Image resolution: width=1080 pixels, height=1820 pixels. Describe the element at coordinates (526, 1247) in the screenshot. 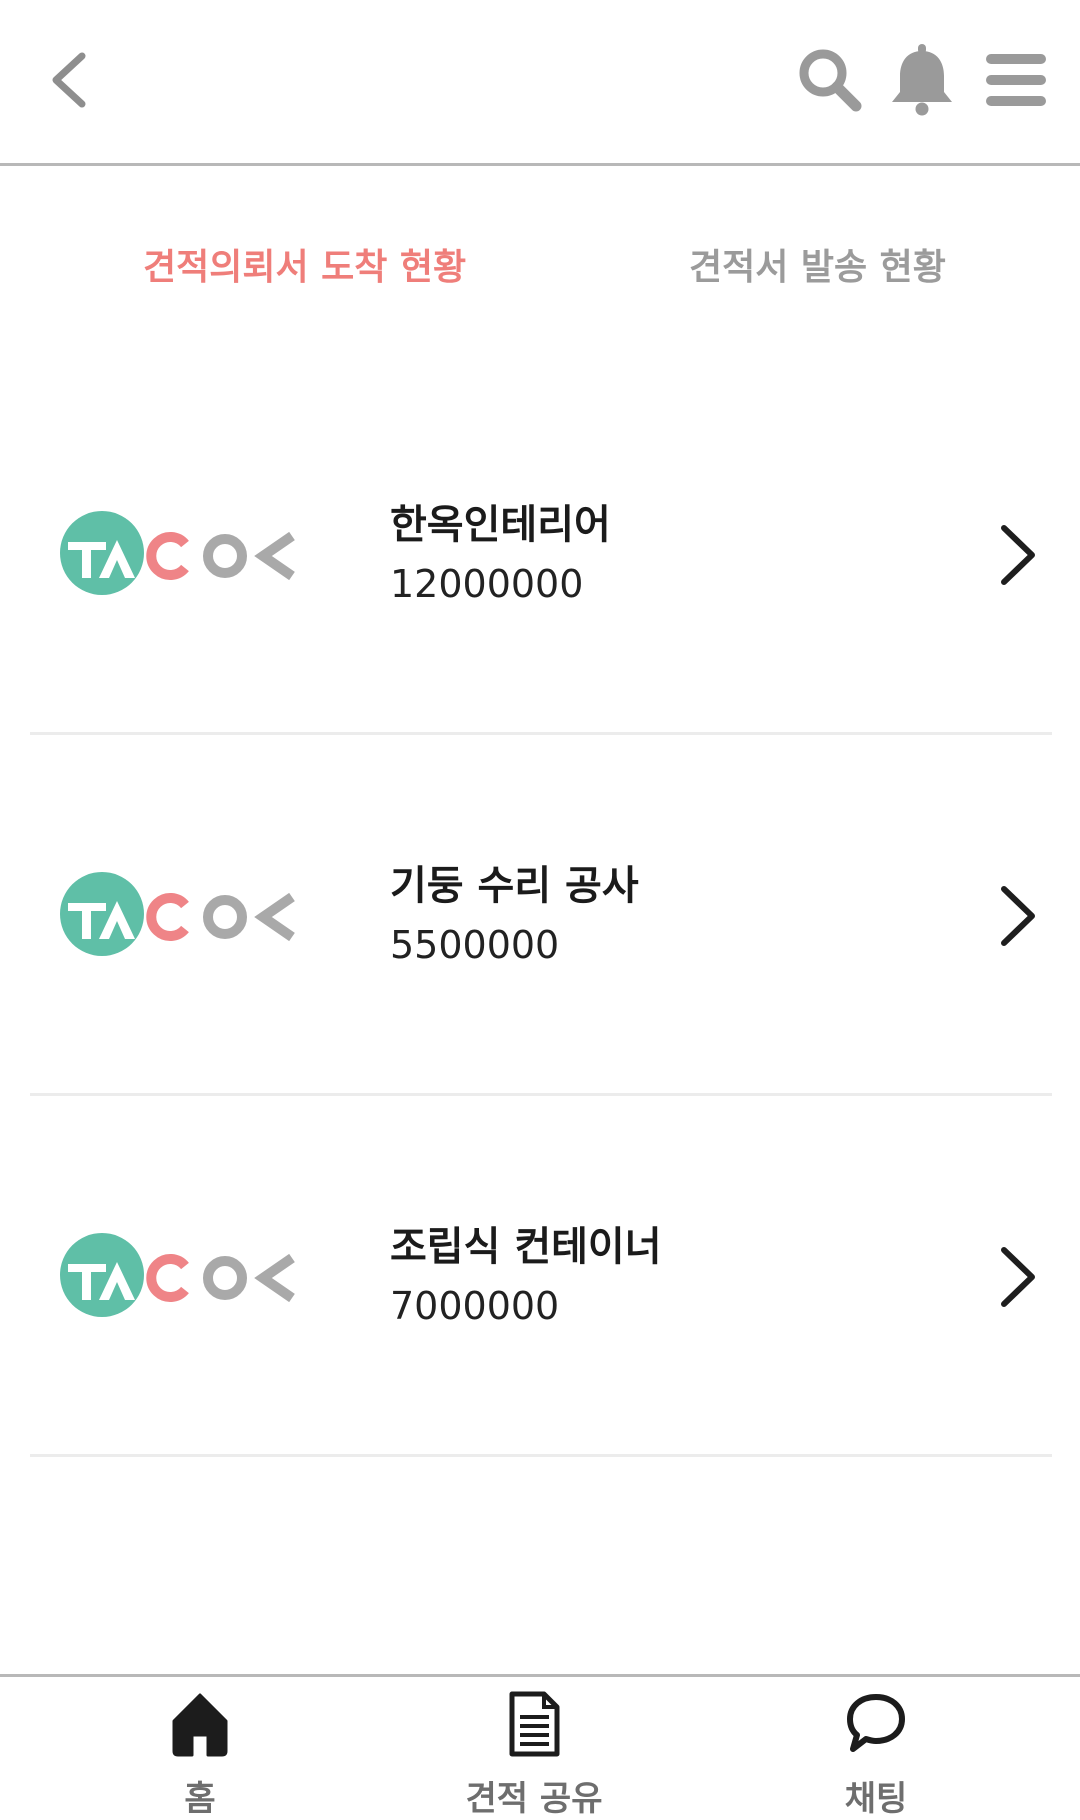

I see `item-title: 조립식 컨테이너` at that location.